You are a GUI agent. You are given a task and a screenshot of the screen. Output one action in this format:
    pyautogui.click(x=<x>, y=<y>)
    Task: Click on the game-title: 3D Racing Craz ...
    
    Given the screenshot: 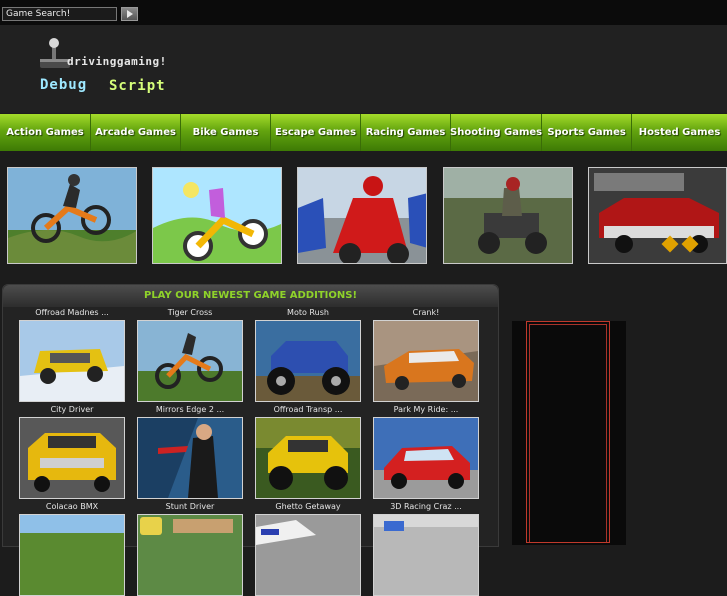 What is the action you would take?
    pyautogui.click(x=426, y=507)
    